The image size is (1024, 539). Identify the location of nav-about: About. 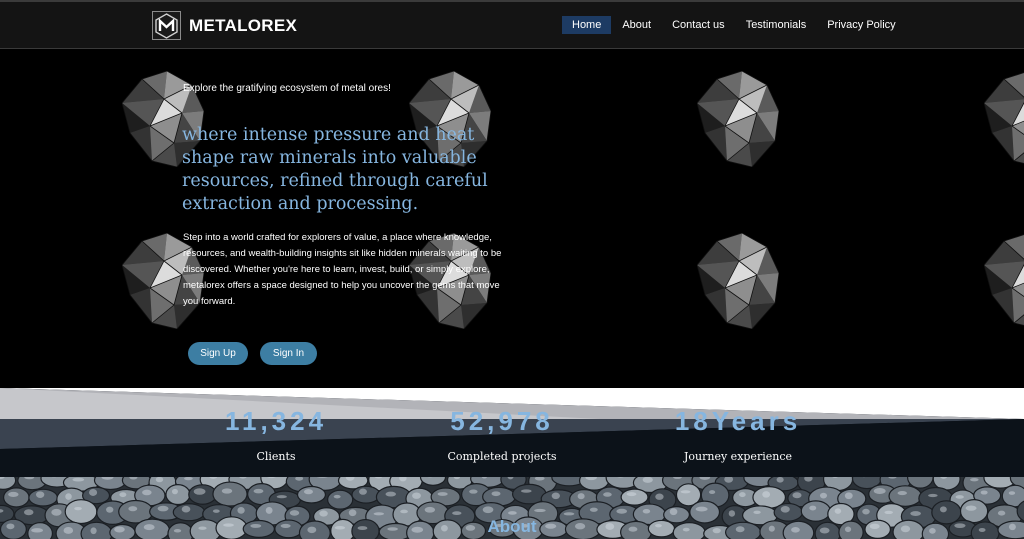
(636, 25).